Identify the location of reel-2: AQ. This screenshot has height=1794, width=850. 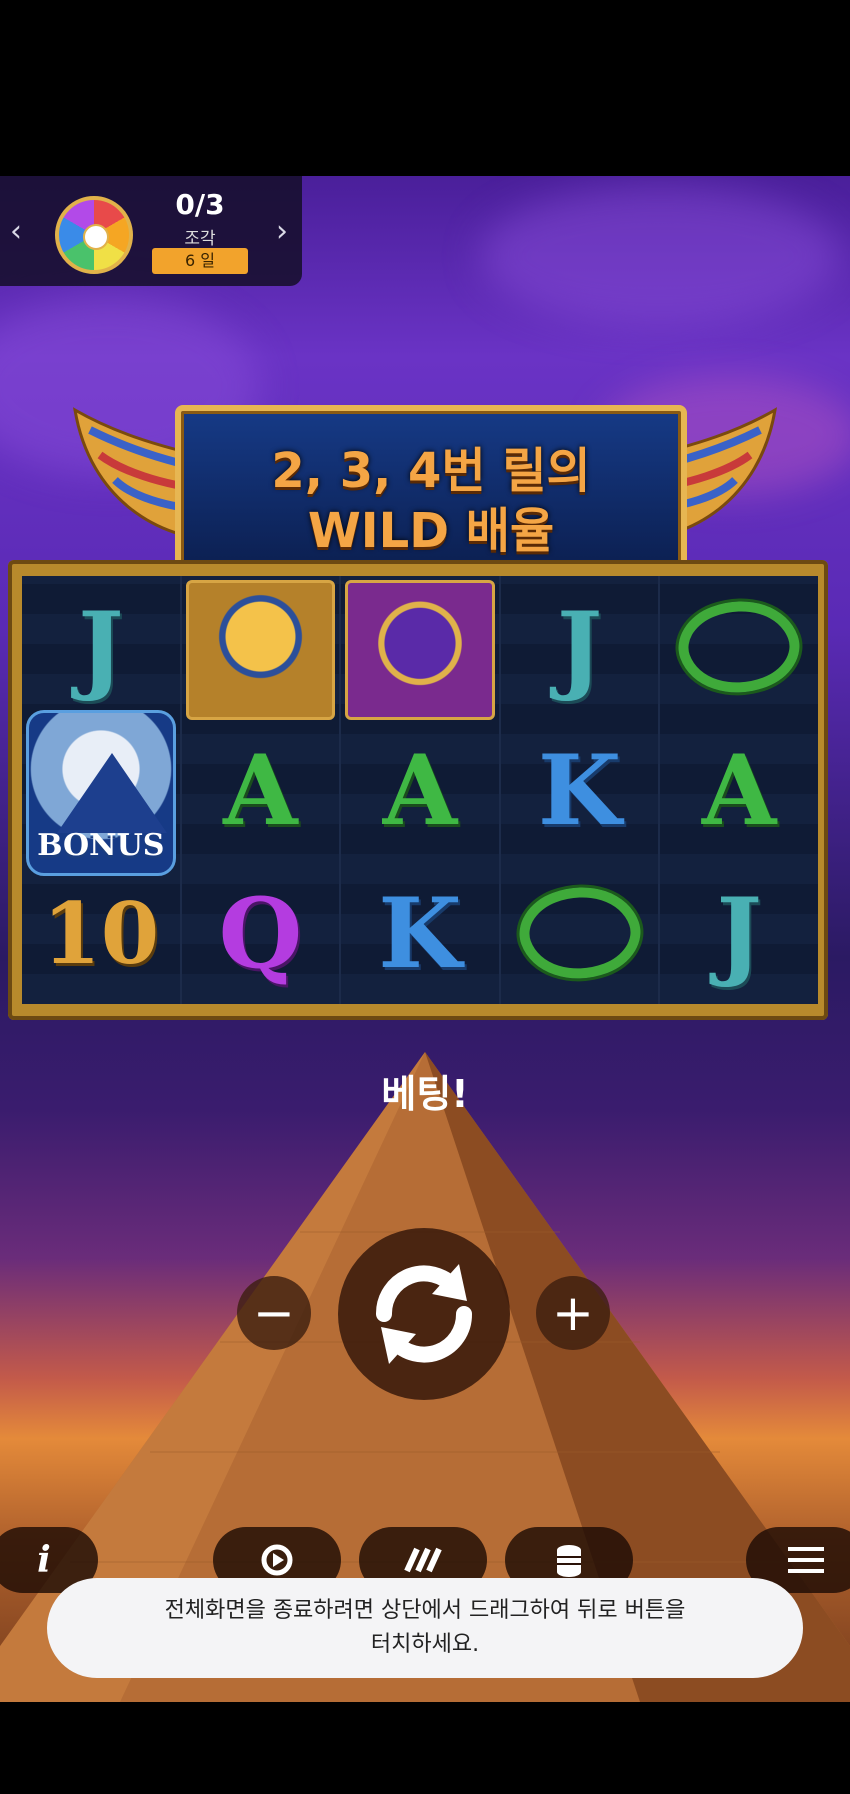
(261, 790).